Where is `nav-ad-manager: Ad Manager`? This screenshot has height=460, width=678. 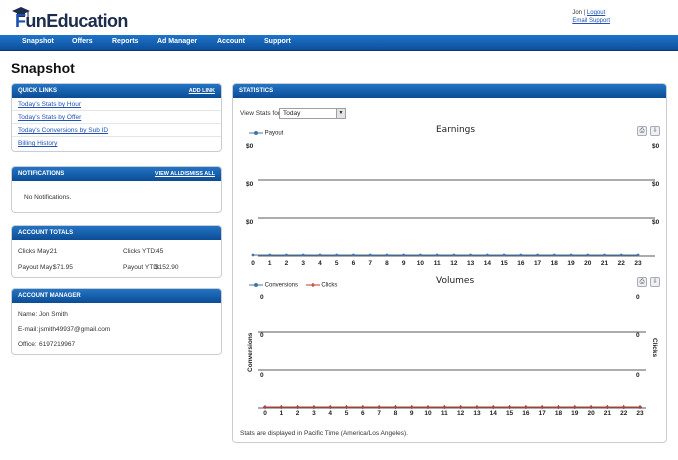
nav-ad-manager: Ad Manager is located at coordinates (177, 41).